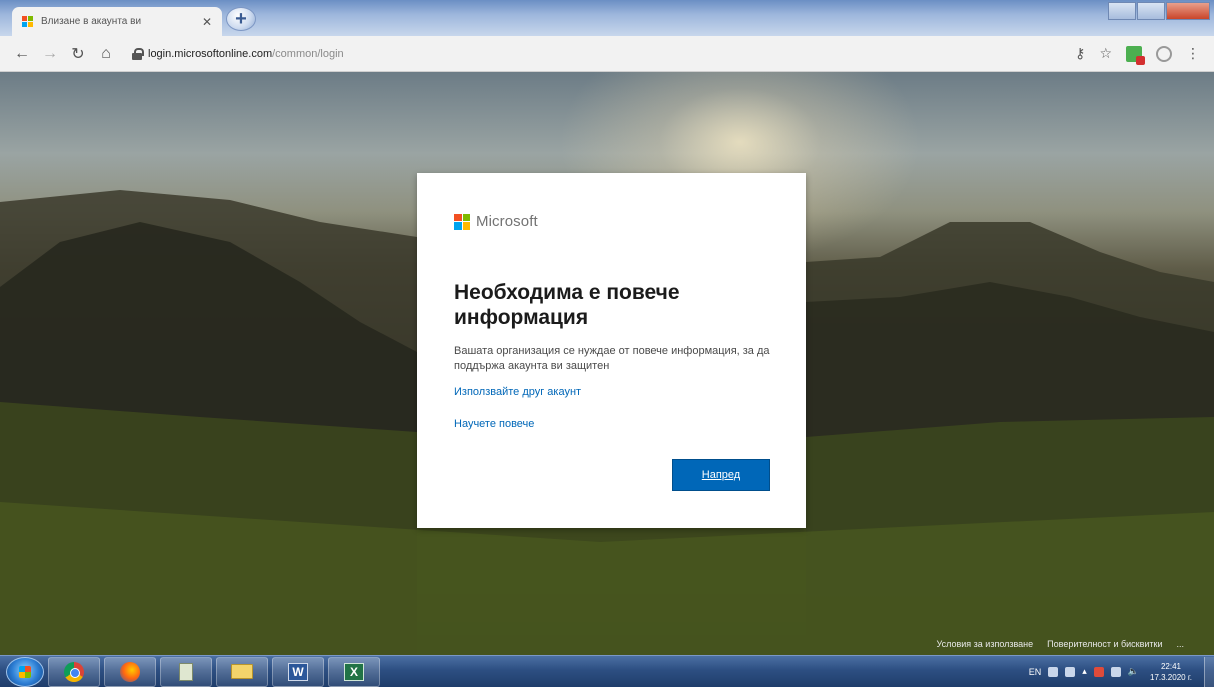 This screenshot has width=1214, height=687. What do you see at coordinates (1084, 671) in the screenshot?
I see `show-hidden-icons-icon: ▴` at bounding box center [1084, 671].